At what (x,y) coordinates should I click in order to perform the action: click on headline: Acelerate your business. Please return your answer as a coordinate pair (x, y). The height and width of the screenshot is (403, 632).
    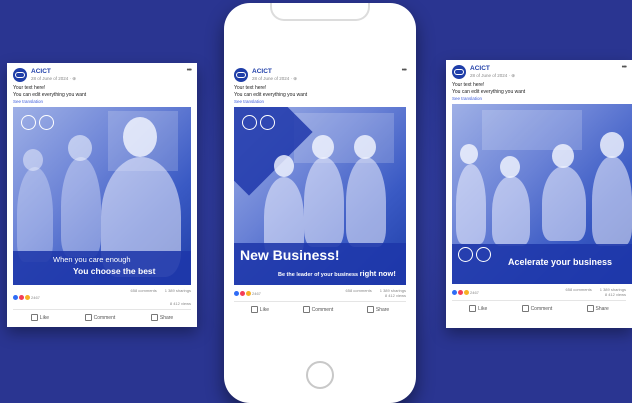
    Looking at the image, I should click on (560, 262).